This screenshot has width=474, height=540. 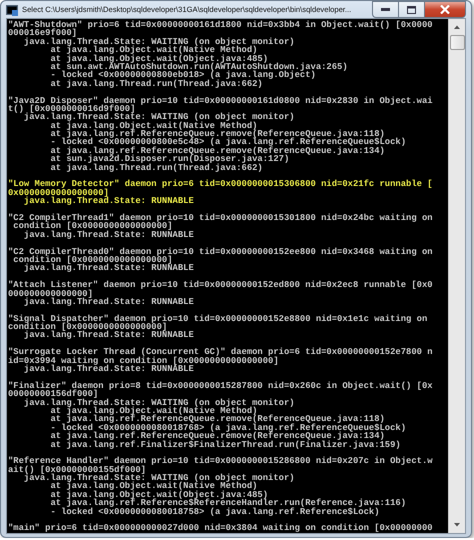 I want to click on console-line: at java.lang.ref.Finalizer$FinalizerThread.run(Finalizer.java:159), so click(x=225, y=444).